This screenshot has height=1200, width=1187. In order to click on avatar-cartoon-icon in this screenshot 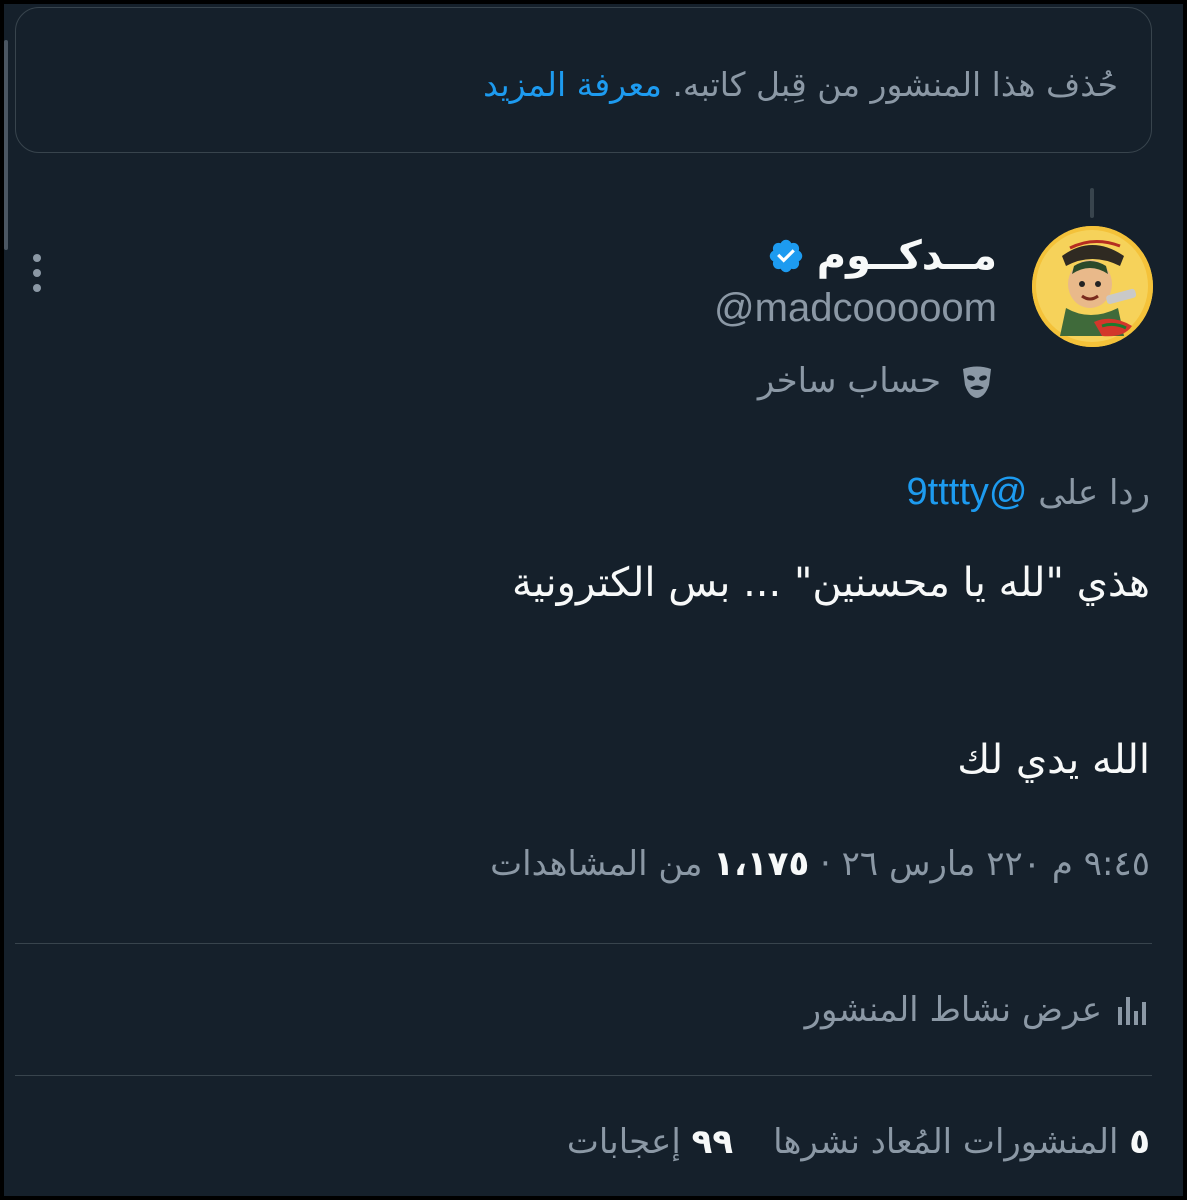, I will do `click(1092, 286)`.